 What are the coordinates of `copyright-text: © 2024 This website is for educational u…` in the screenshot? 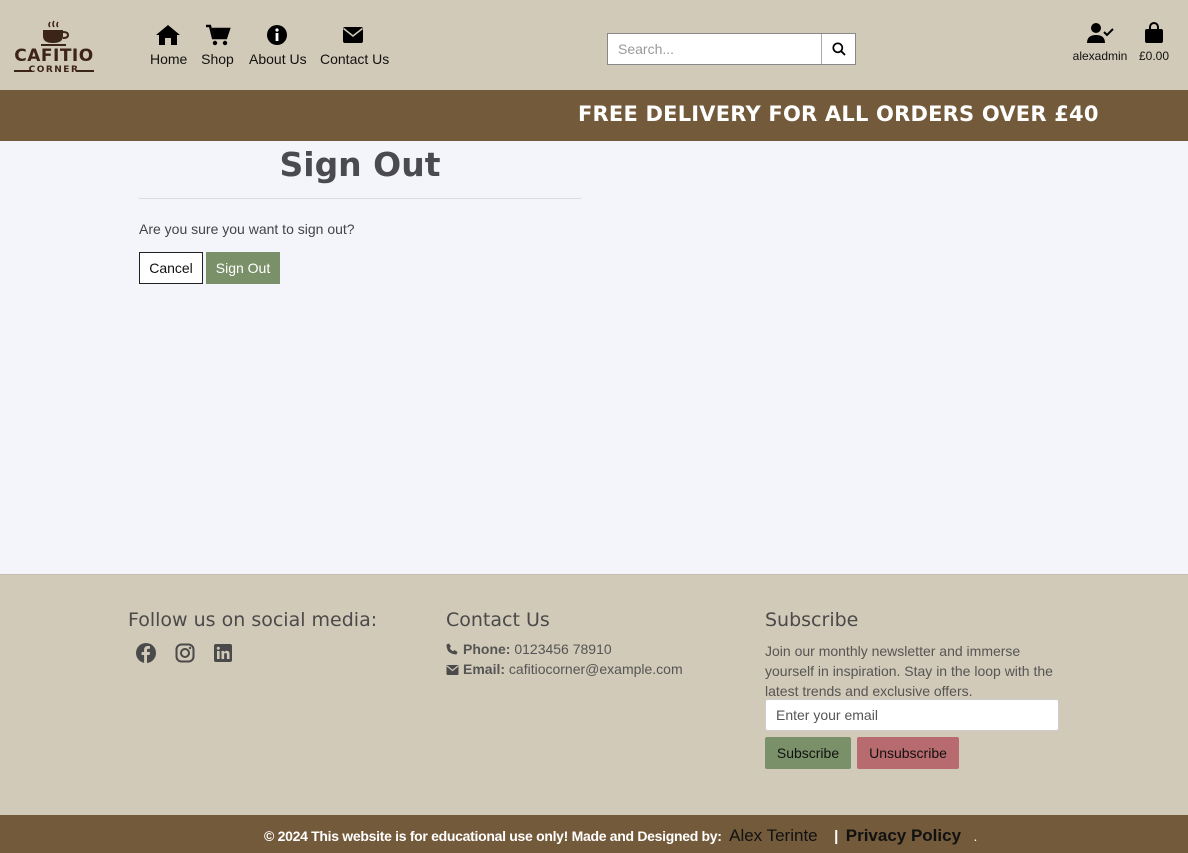 It's located at (493, 836).